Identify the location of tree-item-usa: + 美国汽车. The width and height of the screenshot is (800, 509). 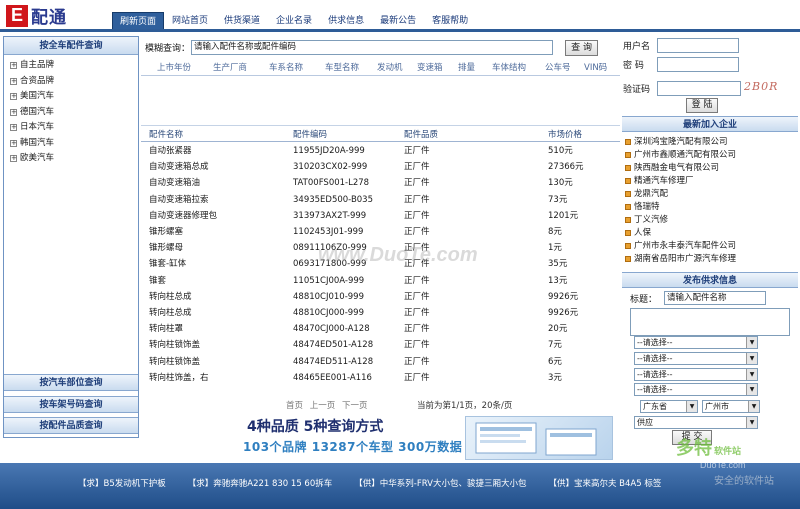
(74, 97).